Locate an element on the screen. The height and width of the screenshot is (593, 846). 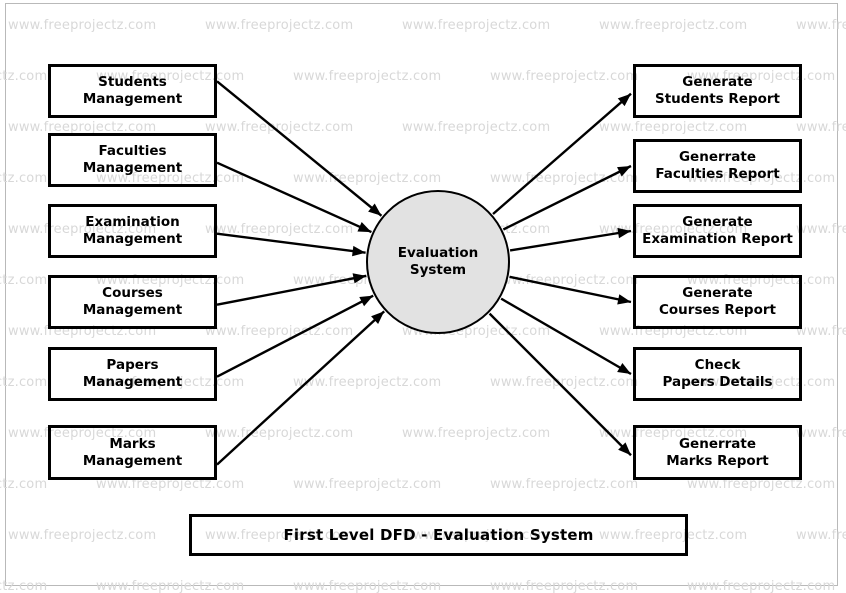
node-label: Papers Management is located at coordinates (132, 373).